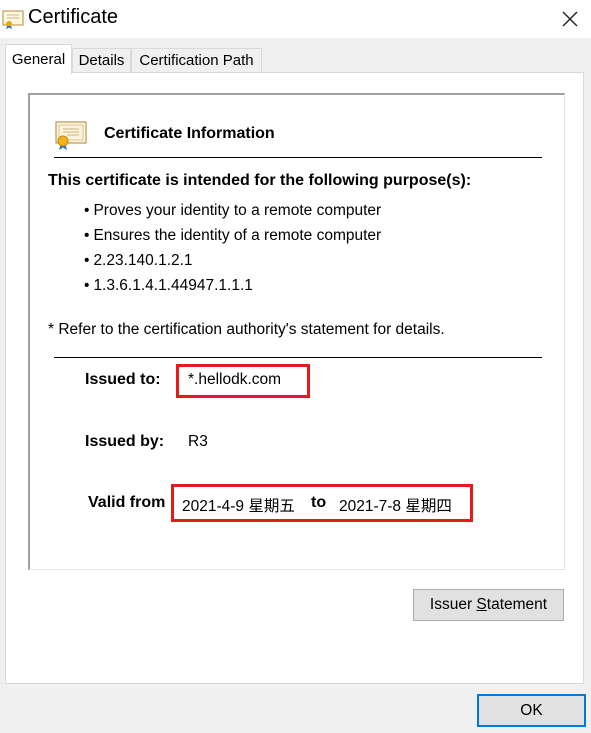 This screenshot has height=733, width=591. What do you see at coordinates (298, 157) in the screenshot?
I see `heading-divider` at bounding box center [298, 157].